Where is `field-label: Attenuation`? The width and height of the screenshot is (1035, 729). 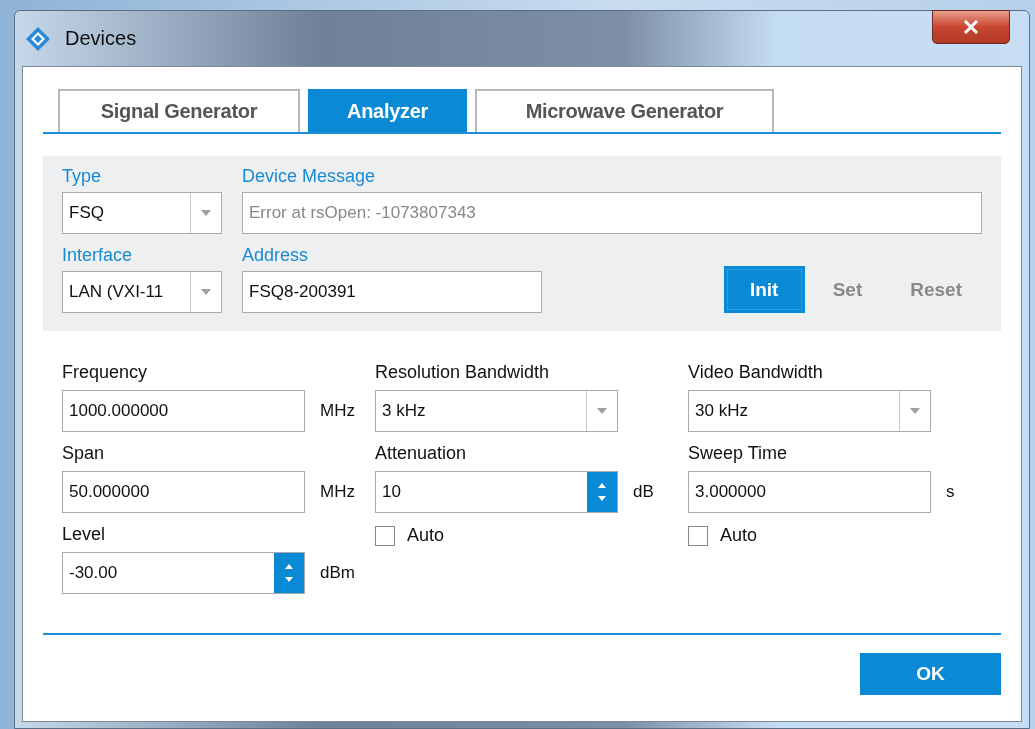 field-label: Attenuation is located at coordinates (421, 453).